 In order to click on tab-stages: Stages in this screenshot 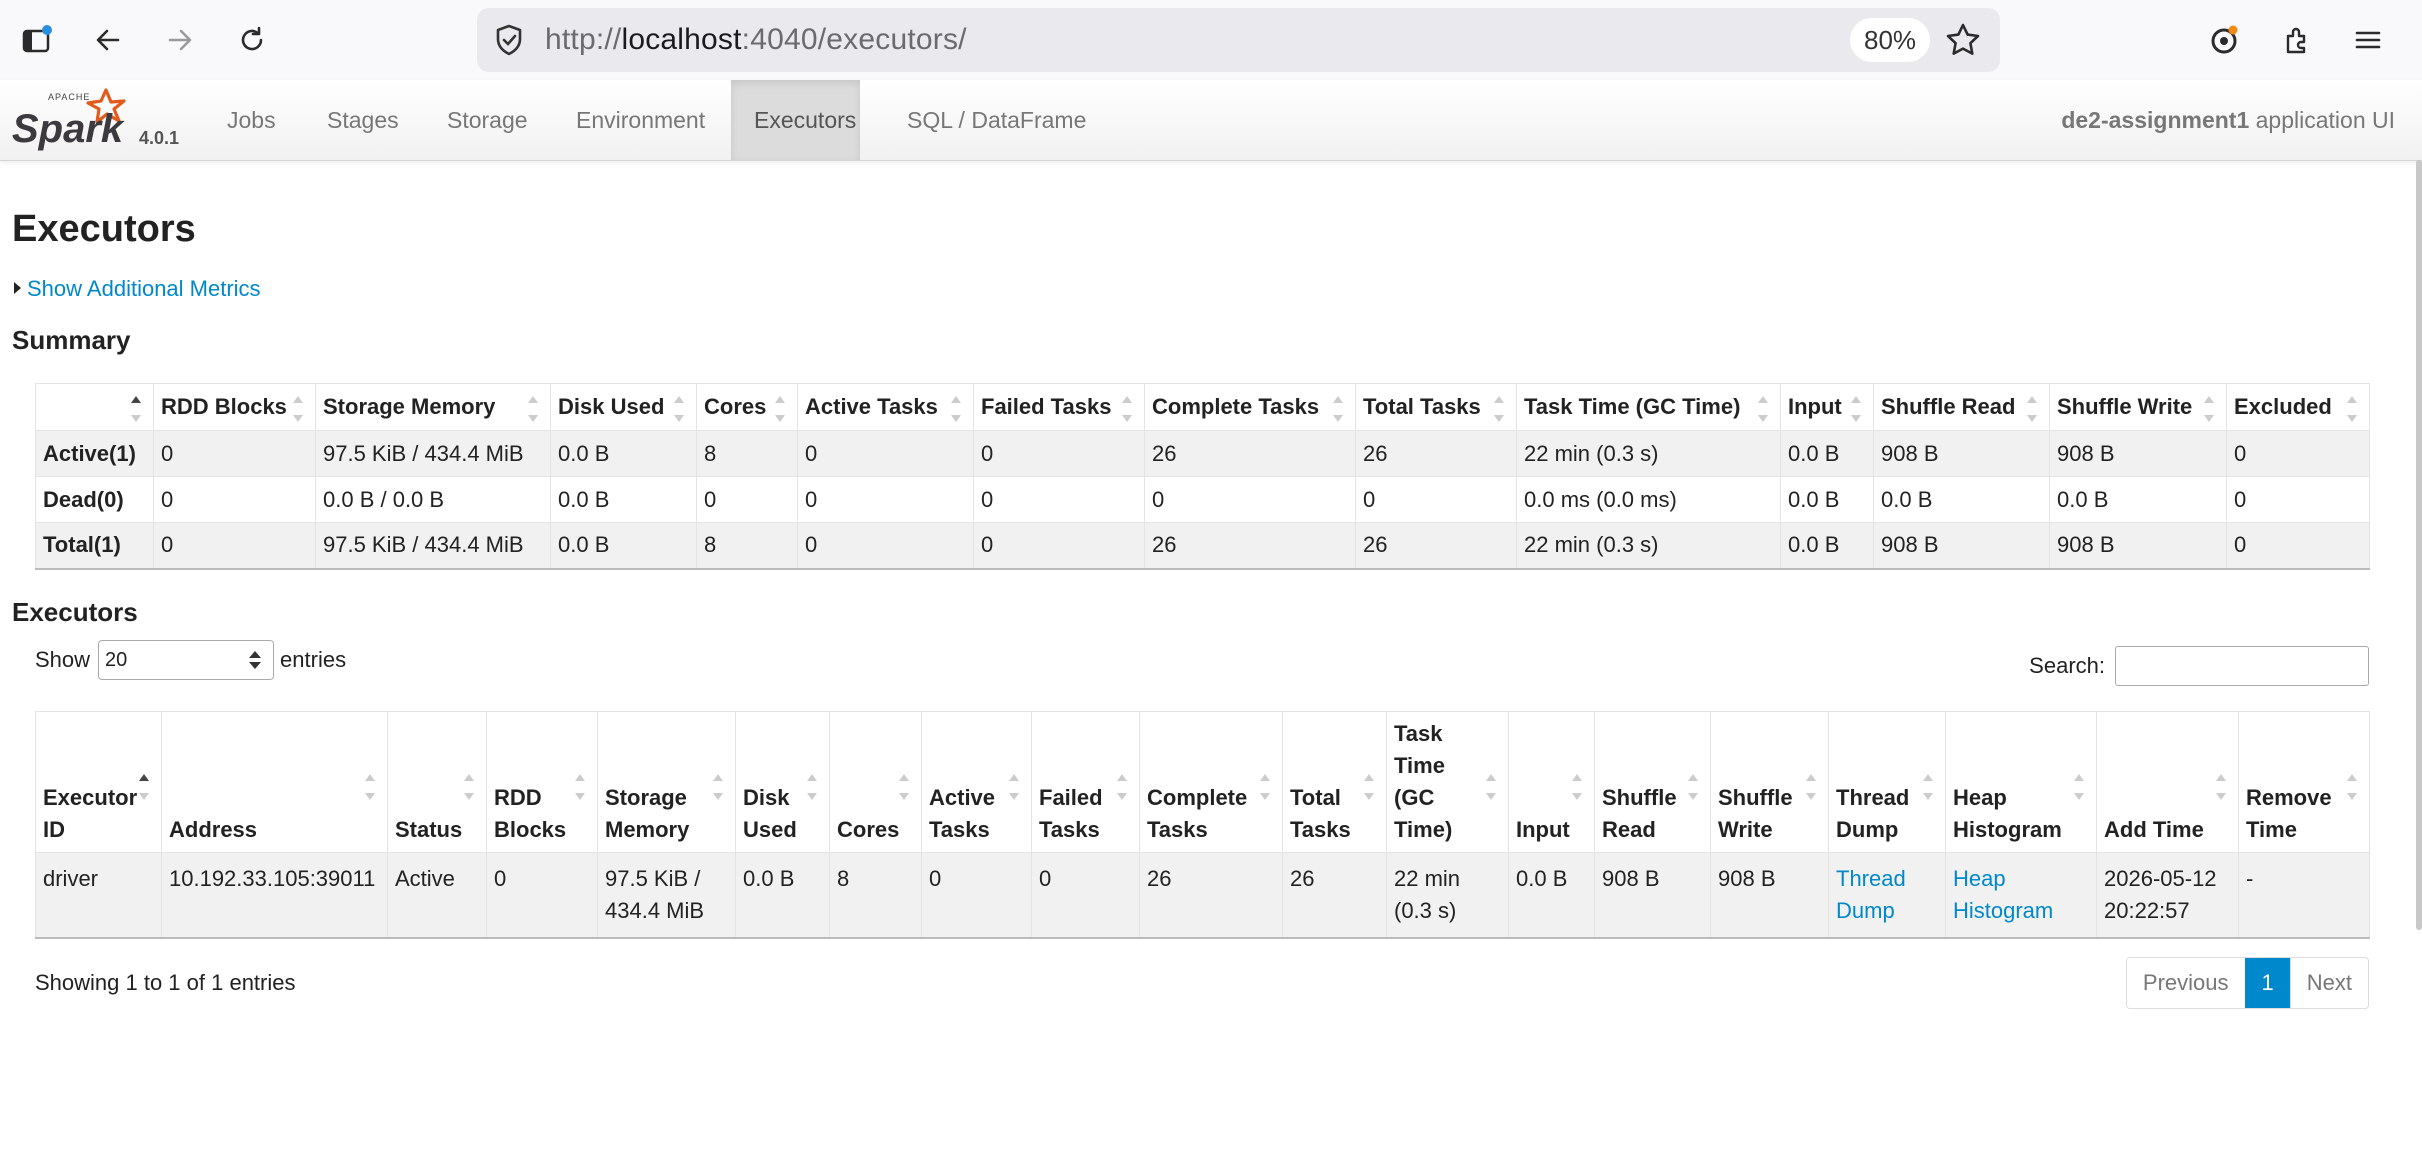, I will do `click(363, 120)`.